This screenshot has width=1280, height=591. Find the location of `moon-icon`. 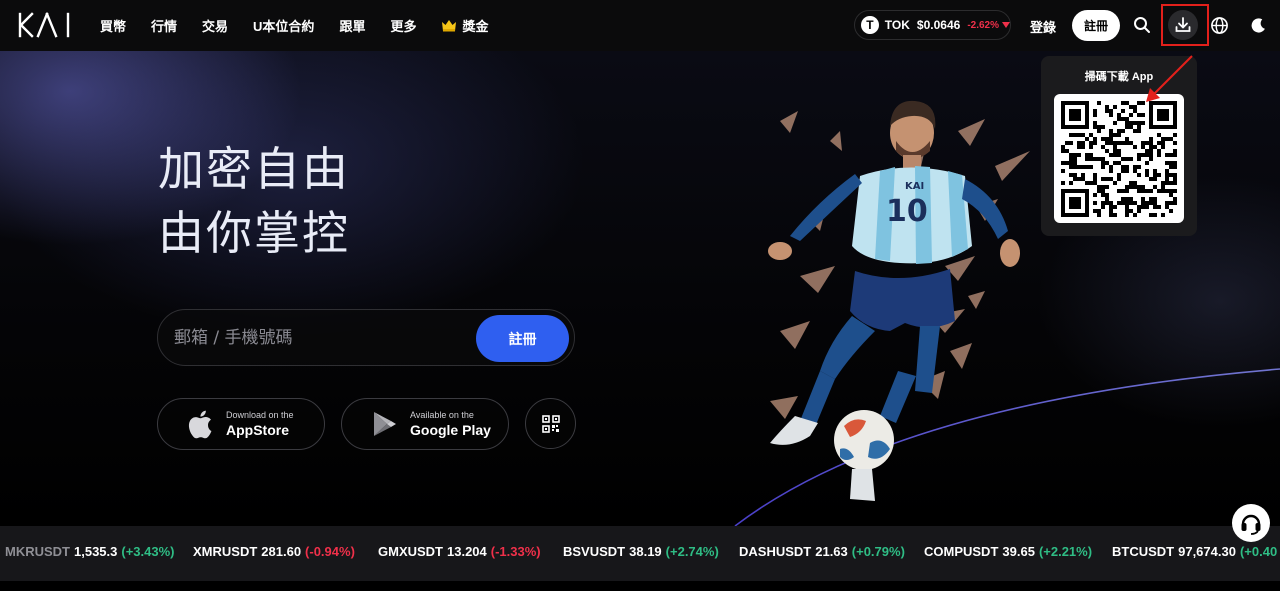

moon-icon is located at coordinates (1258, 25).